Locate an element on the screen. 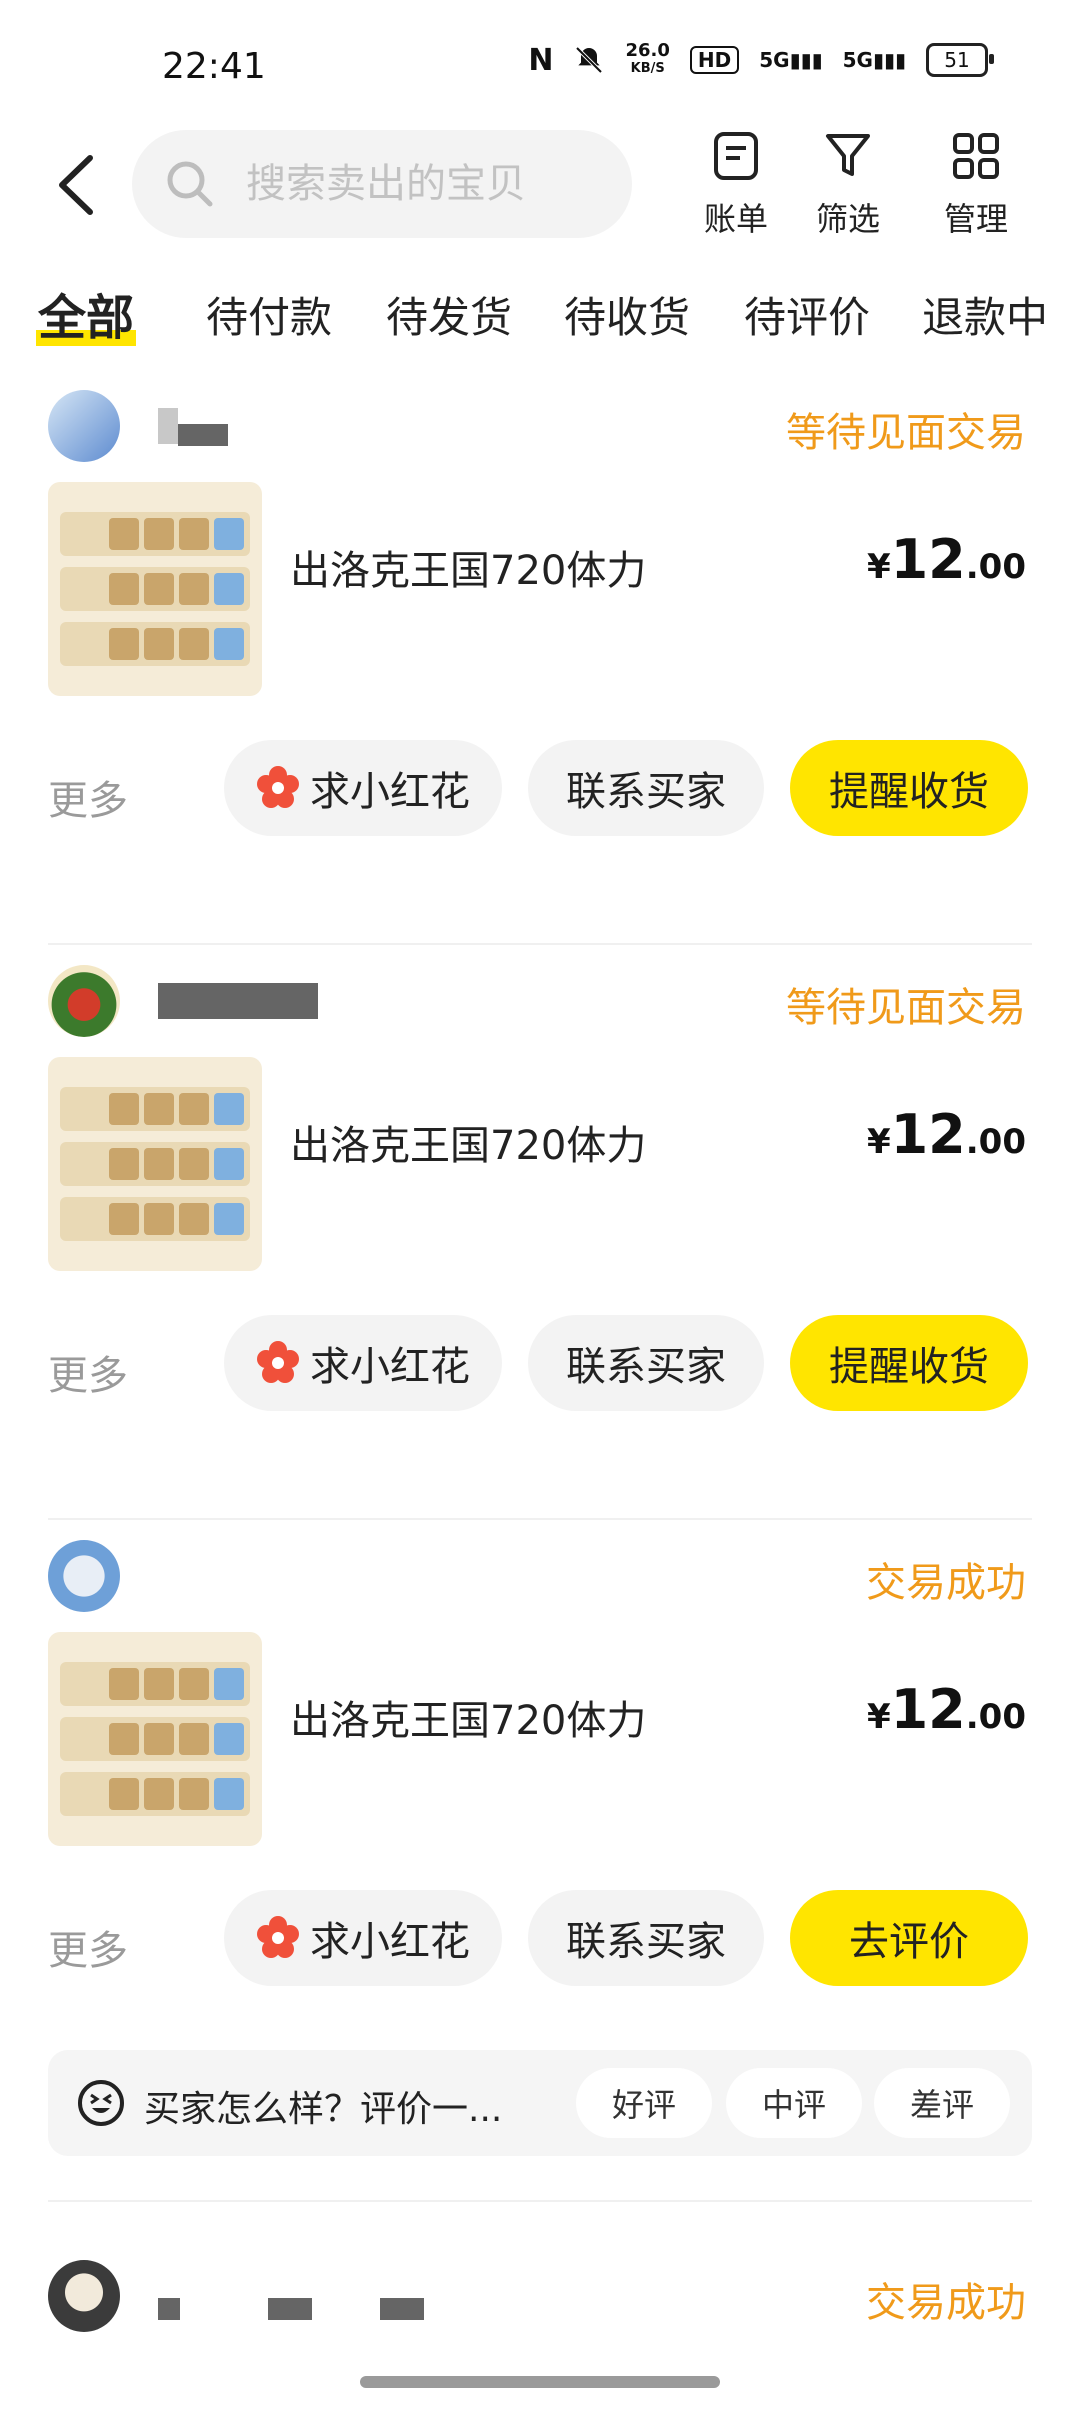  search-icon is located at coordinates (190, 184).